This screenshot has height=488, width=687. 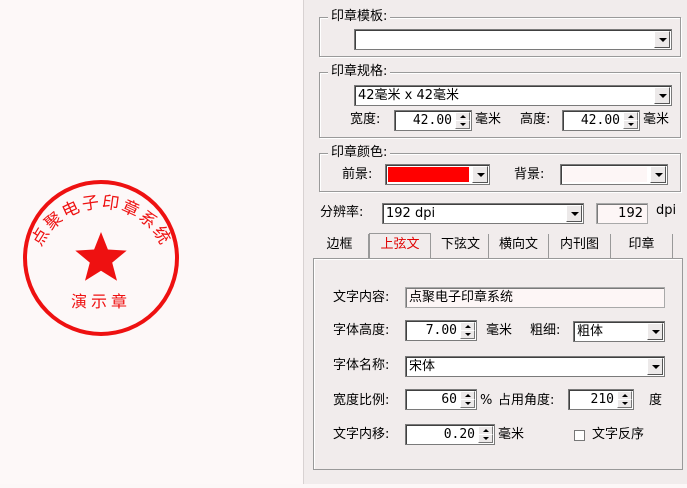 What do you see at coordinates (601, 120) in the screenshot?
I see `height-spinner: 42.00` at bounding box center [601, 120].